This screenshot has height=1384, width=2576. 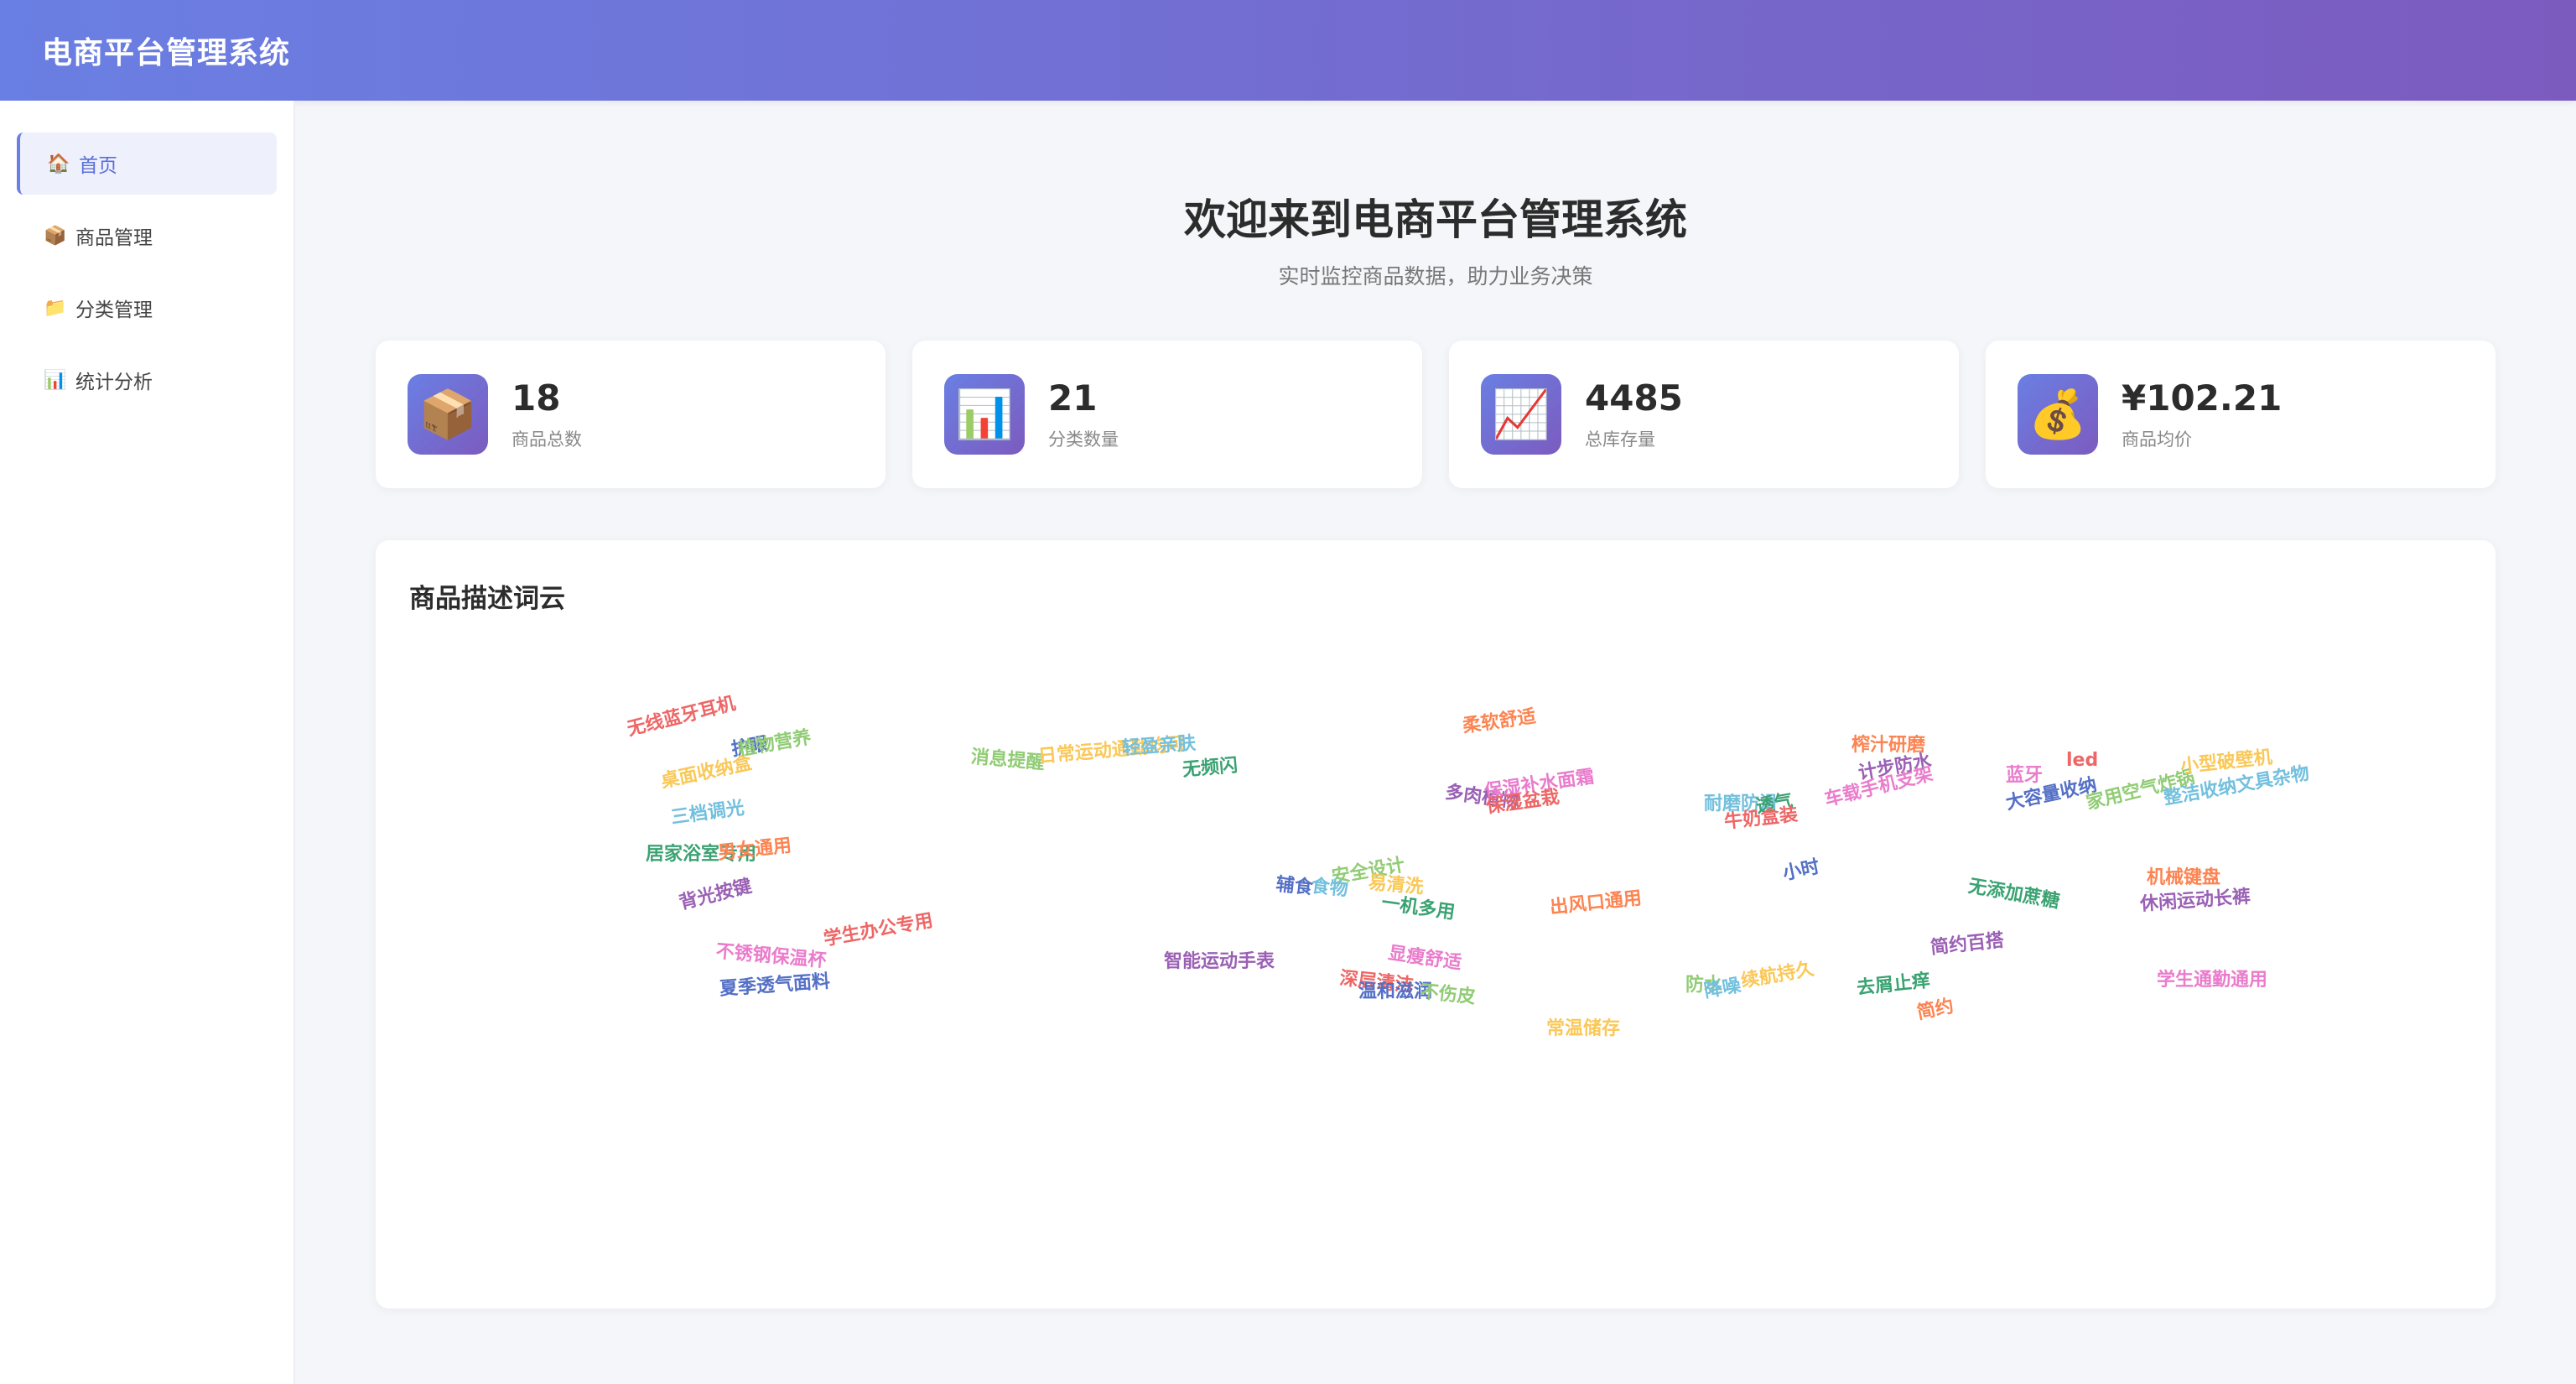 What do you see at coordinates (1329, 888) in the screenshot?
I see `word-cloud-word: 食物` at bounding box center [1329, 888].